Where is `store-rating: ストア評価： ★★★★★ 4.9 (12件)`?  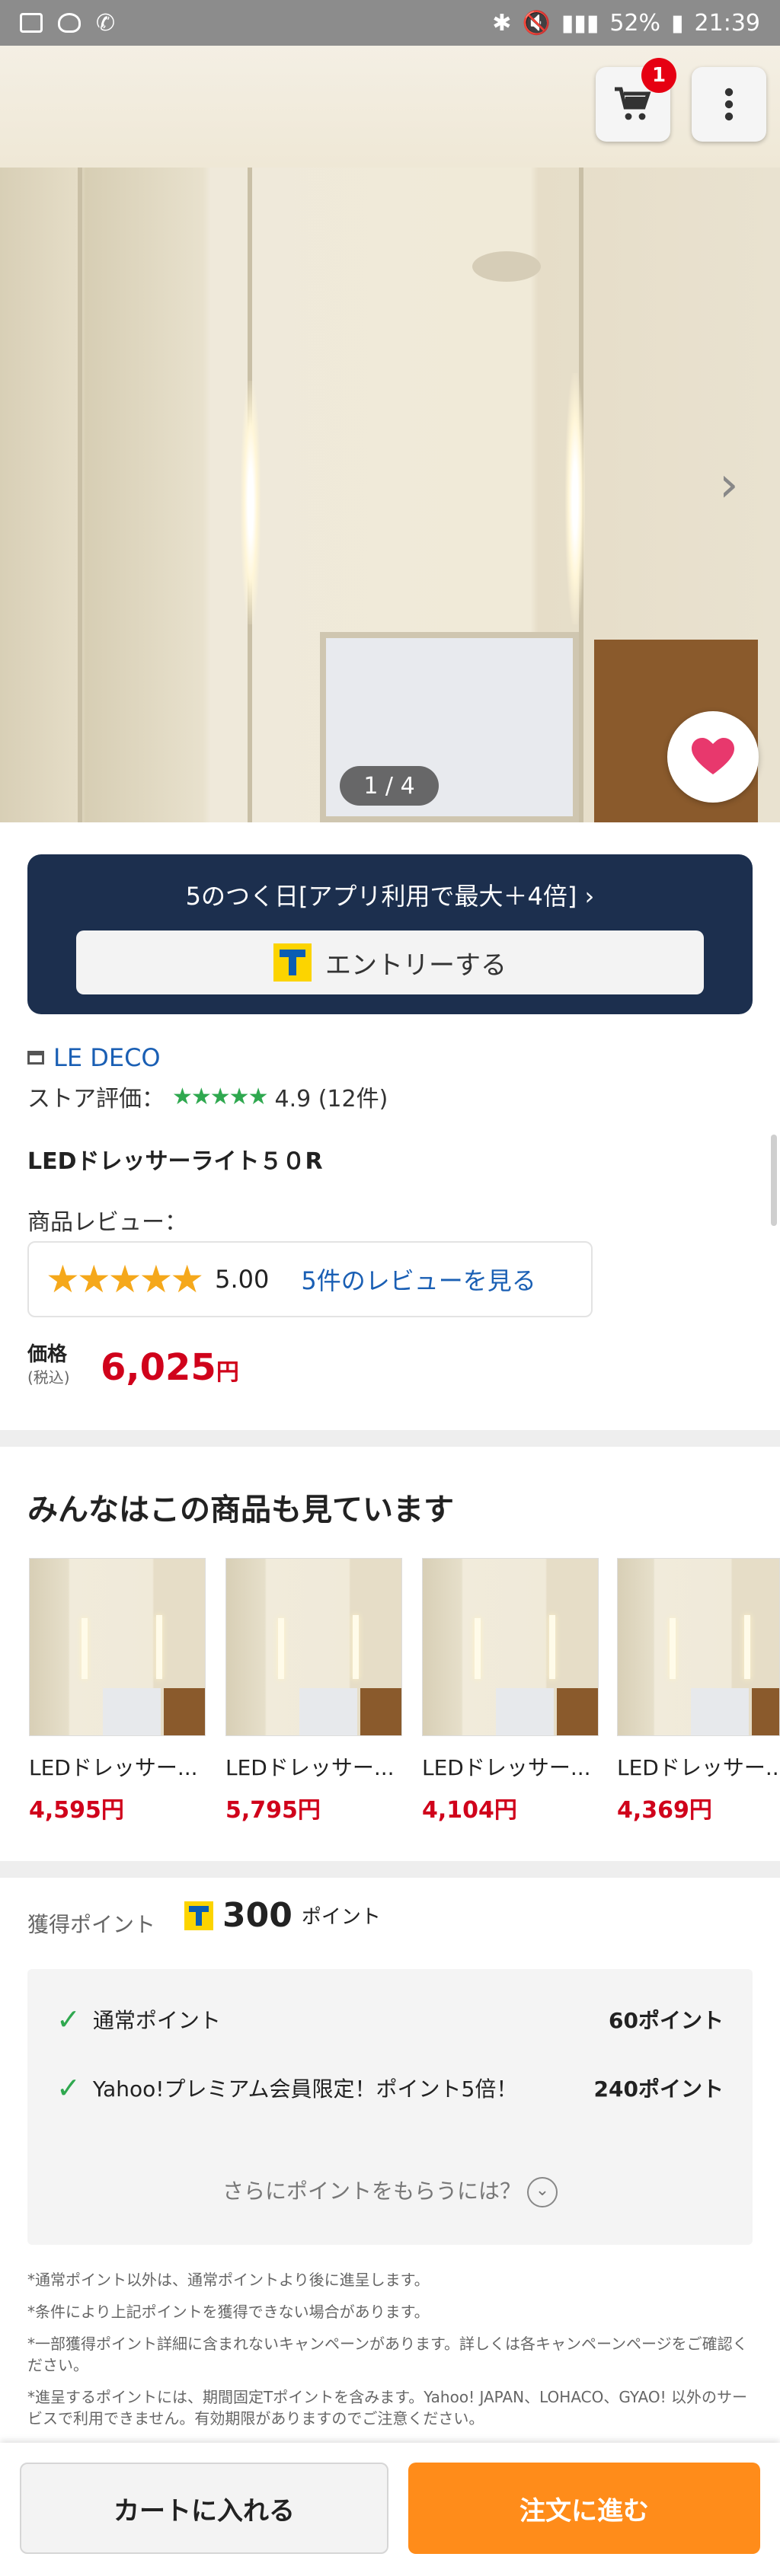
store-rating: ストア評価： ★★★★★ 4.9 (12件) is located at coordinates (207, 1096).